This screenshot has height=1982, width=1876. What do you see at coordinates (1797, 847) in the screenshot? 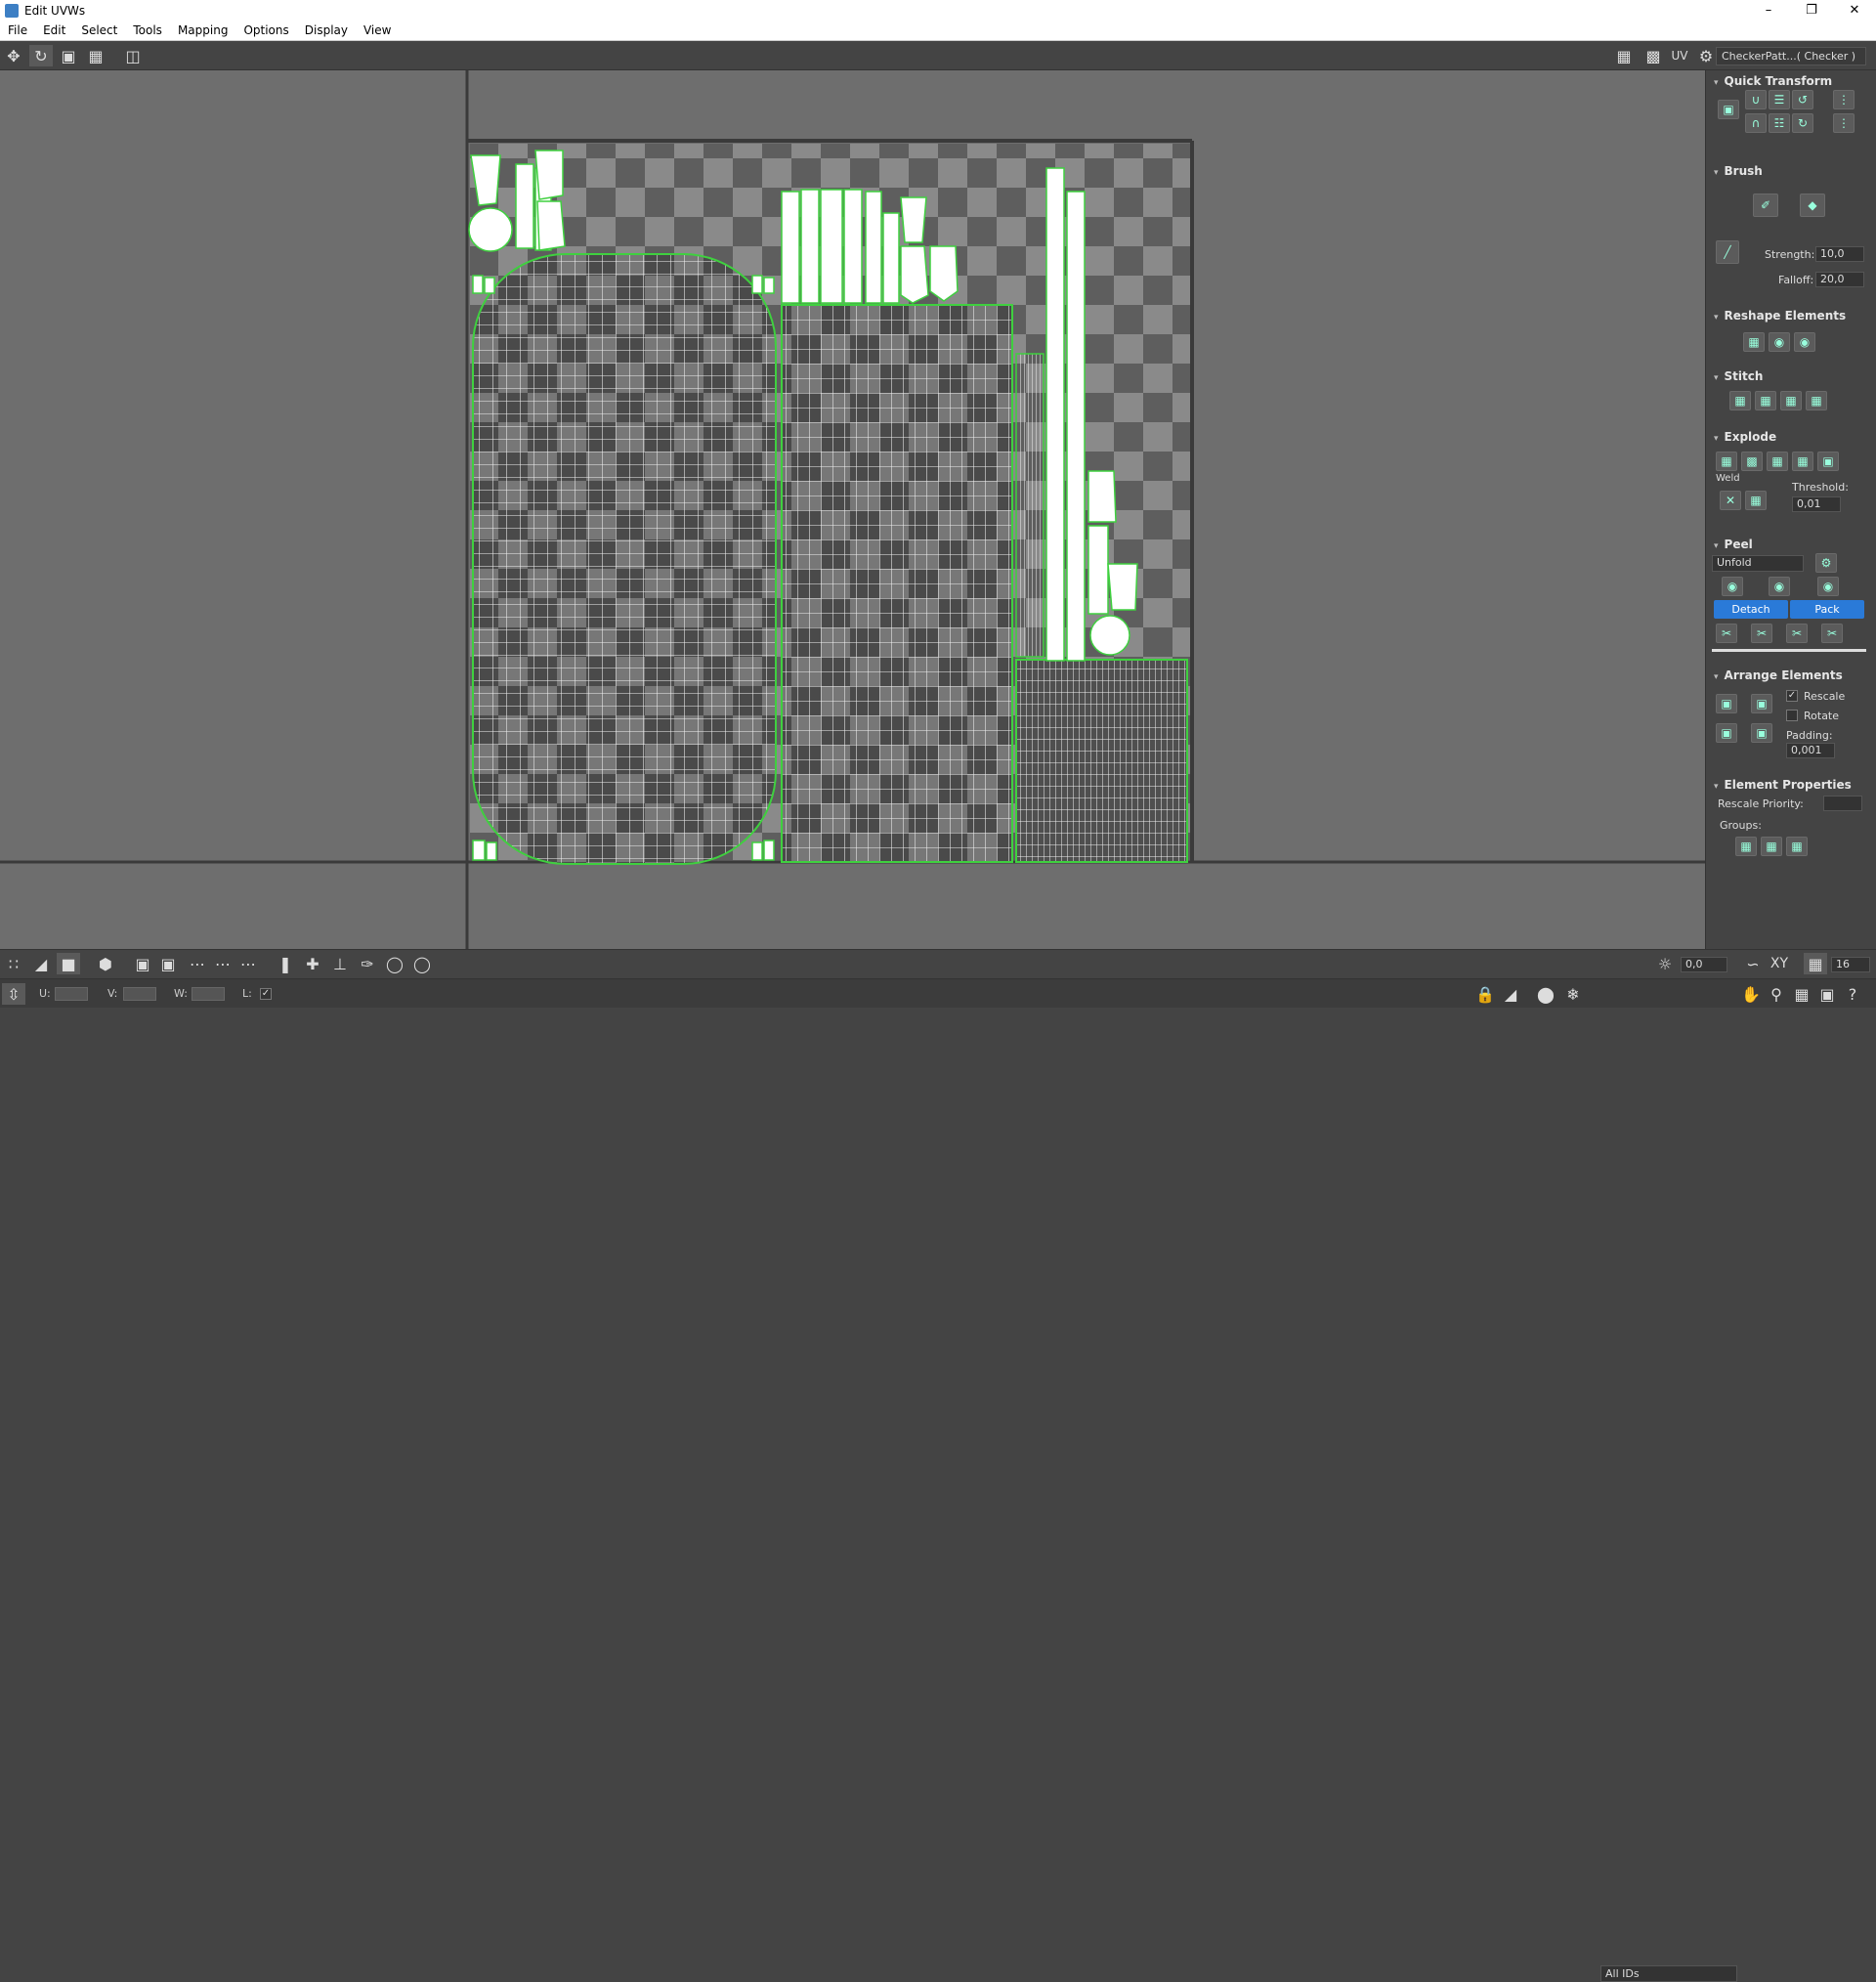
I see `select-group-icon: ▦` at bounding box center [1797, 847].